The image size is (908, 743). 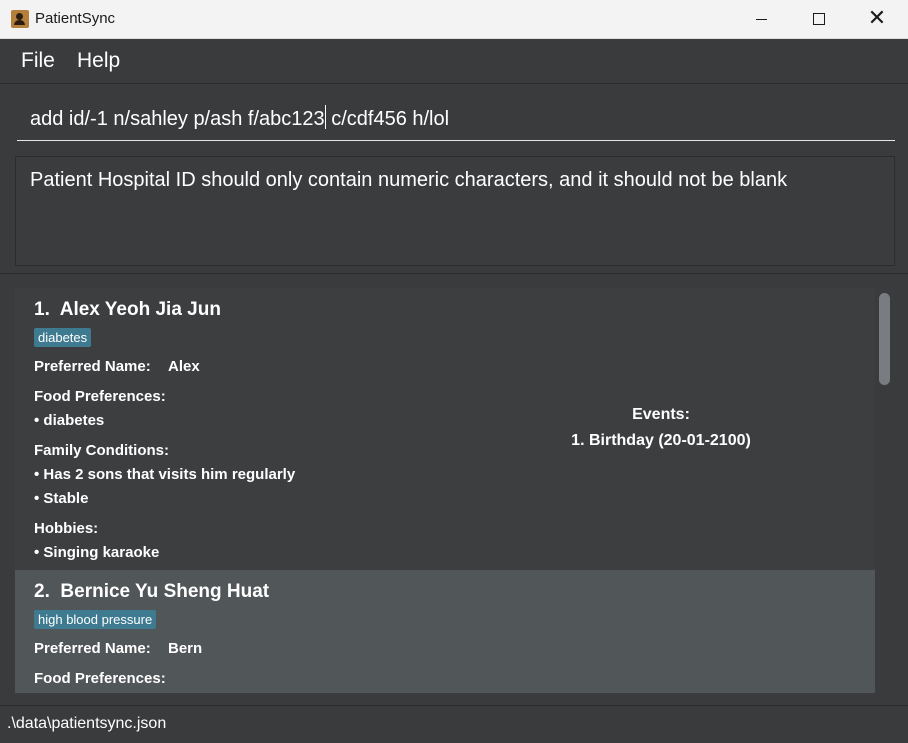 I want to click on command-text-after-caret: c/cdf456 h/lol, so click(x=387, y=119).